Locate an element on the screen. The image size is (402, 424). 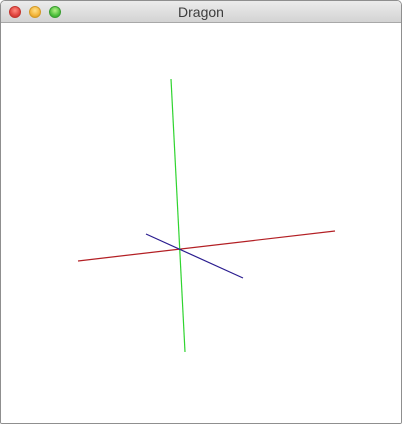
title-bar: Dragon is located at coordinates (201, 12).